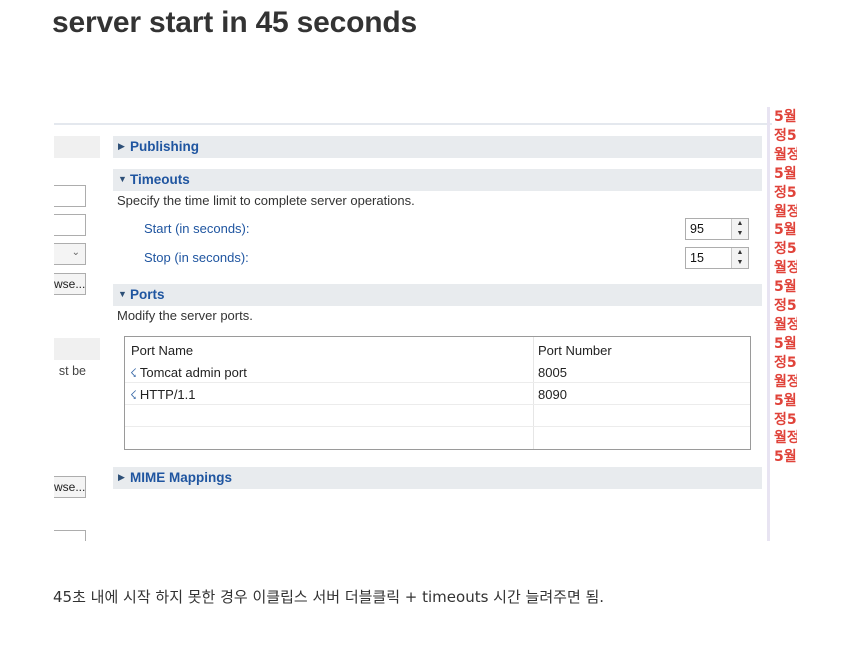  I want to click on left-section-header, so click(77, 147).